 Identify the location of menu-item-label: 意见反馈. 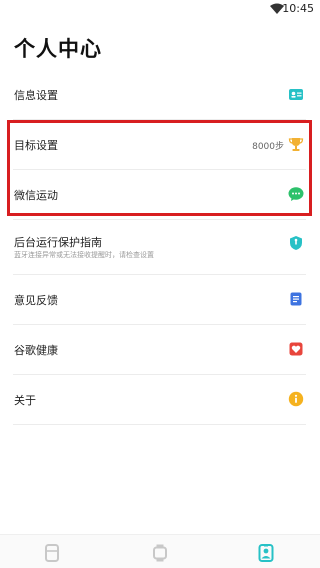
(36, 300).